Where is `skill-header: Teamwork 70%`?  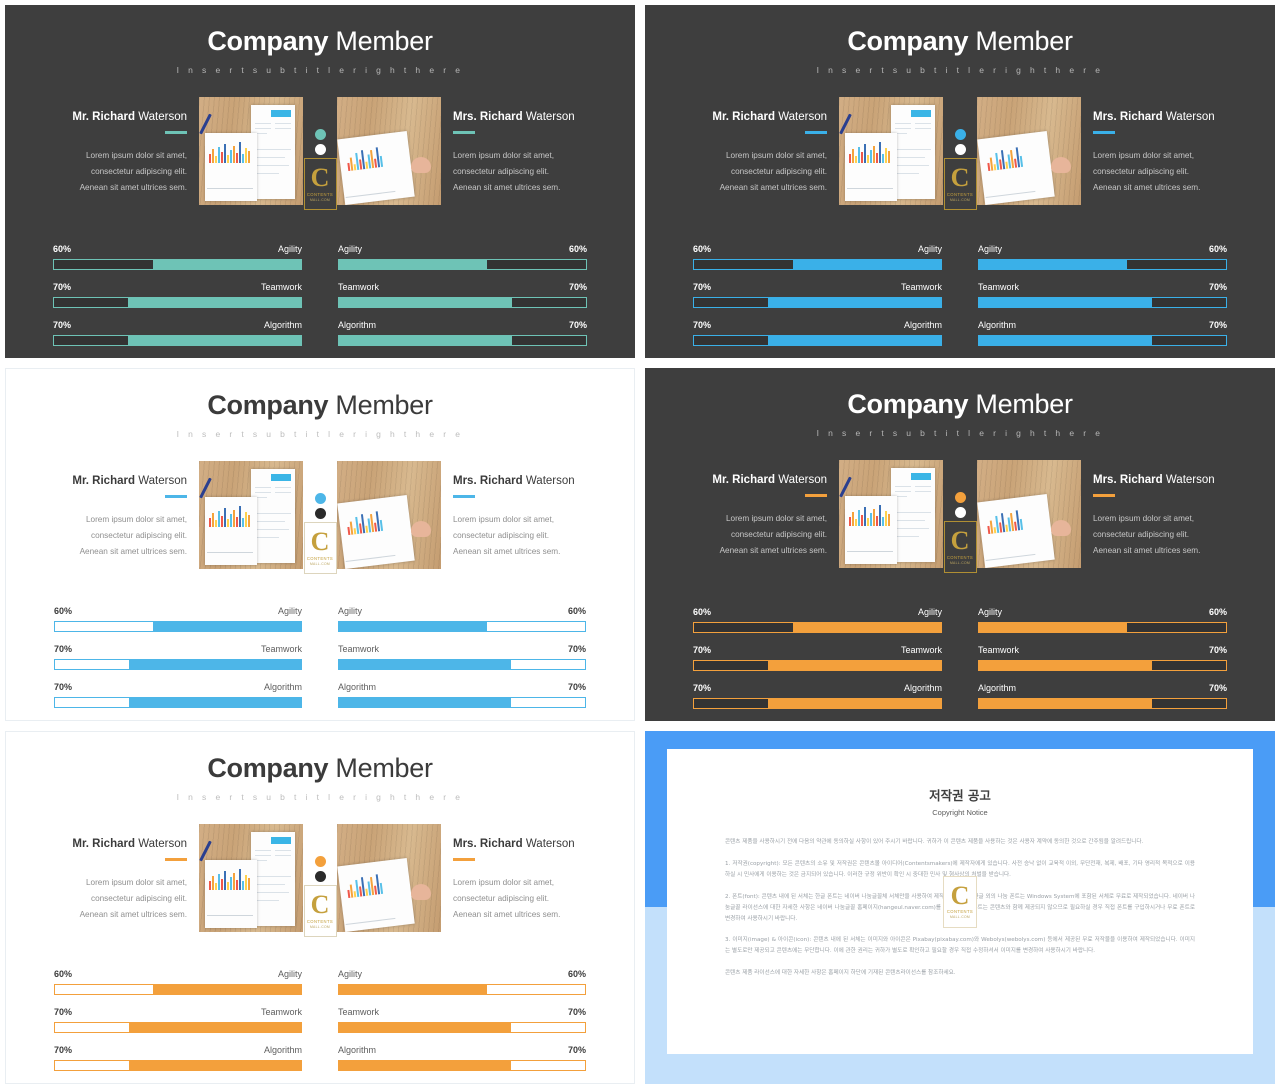
skill-header: Teamwork 70% is located at coordinates (462, 287).